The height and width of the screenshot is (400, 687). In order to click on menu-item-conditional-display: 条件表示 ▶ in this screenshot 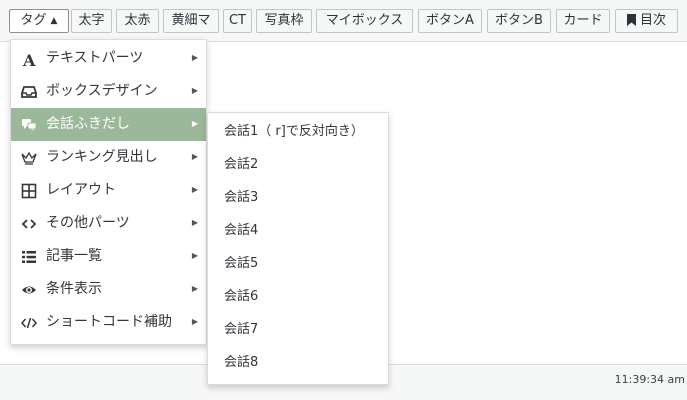, I will do `click(108, 289)`.